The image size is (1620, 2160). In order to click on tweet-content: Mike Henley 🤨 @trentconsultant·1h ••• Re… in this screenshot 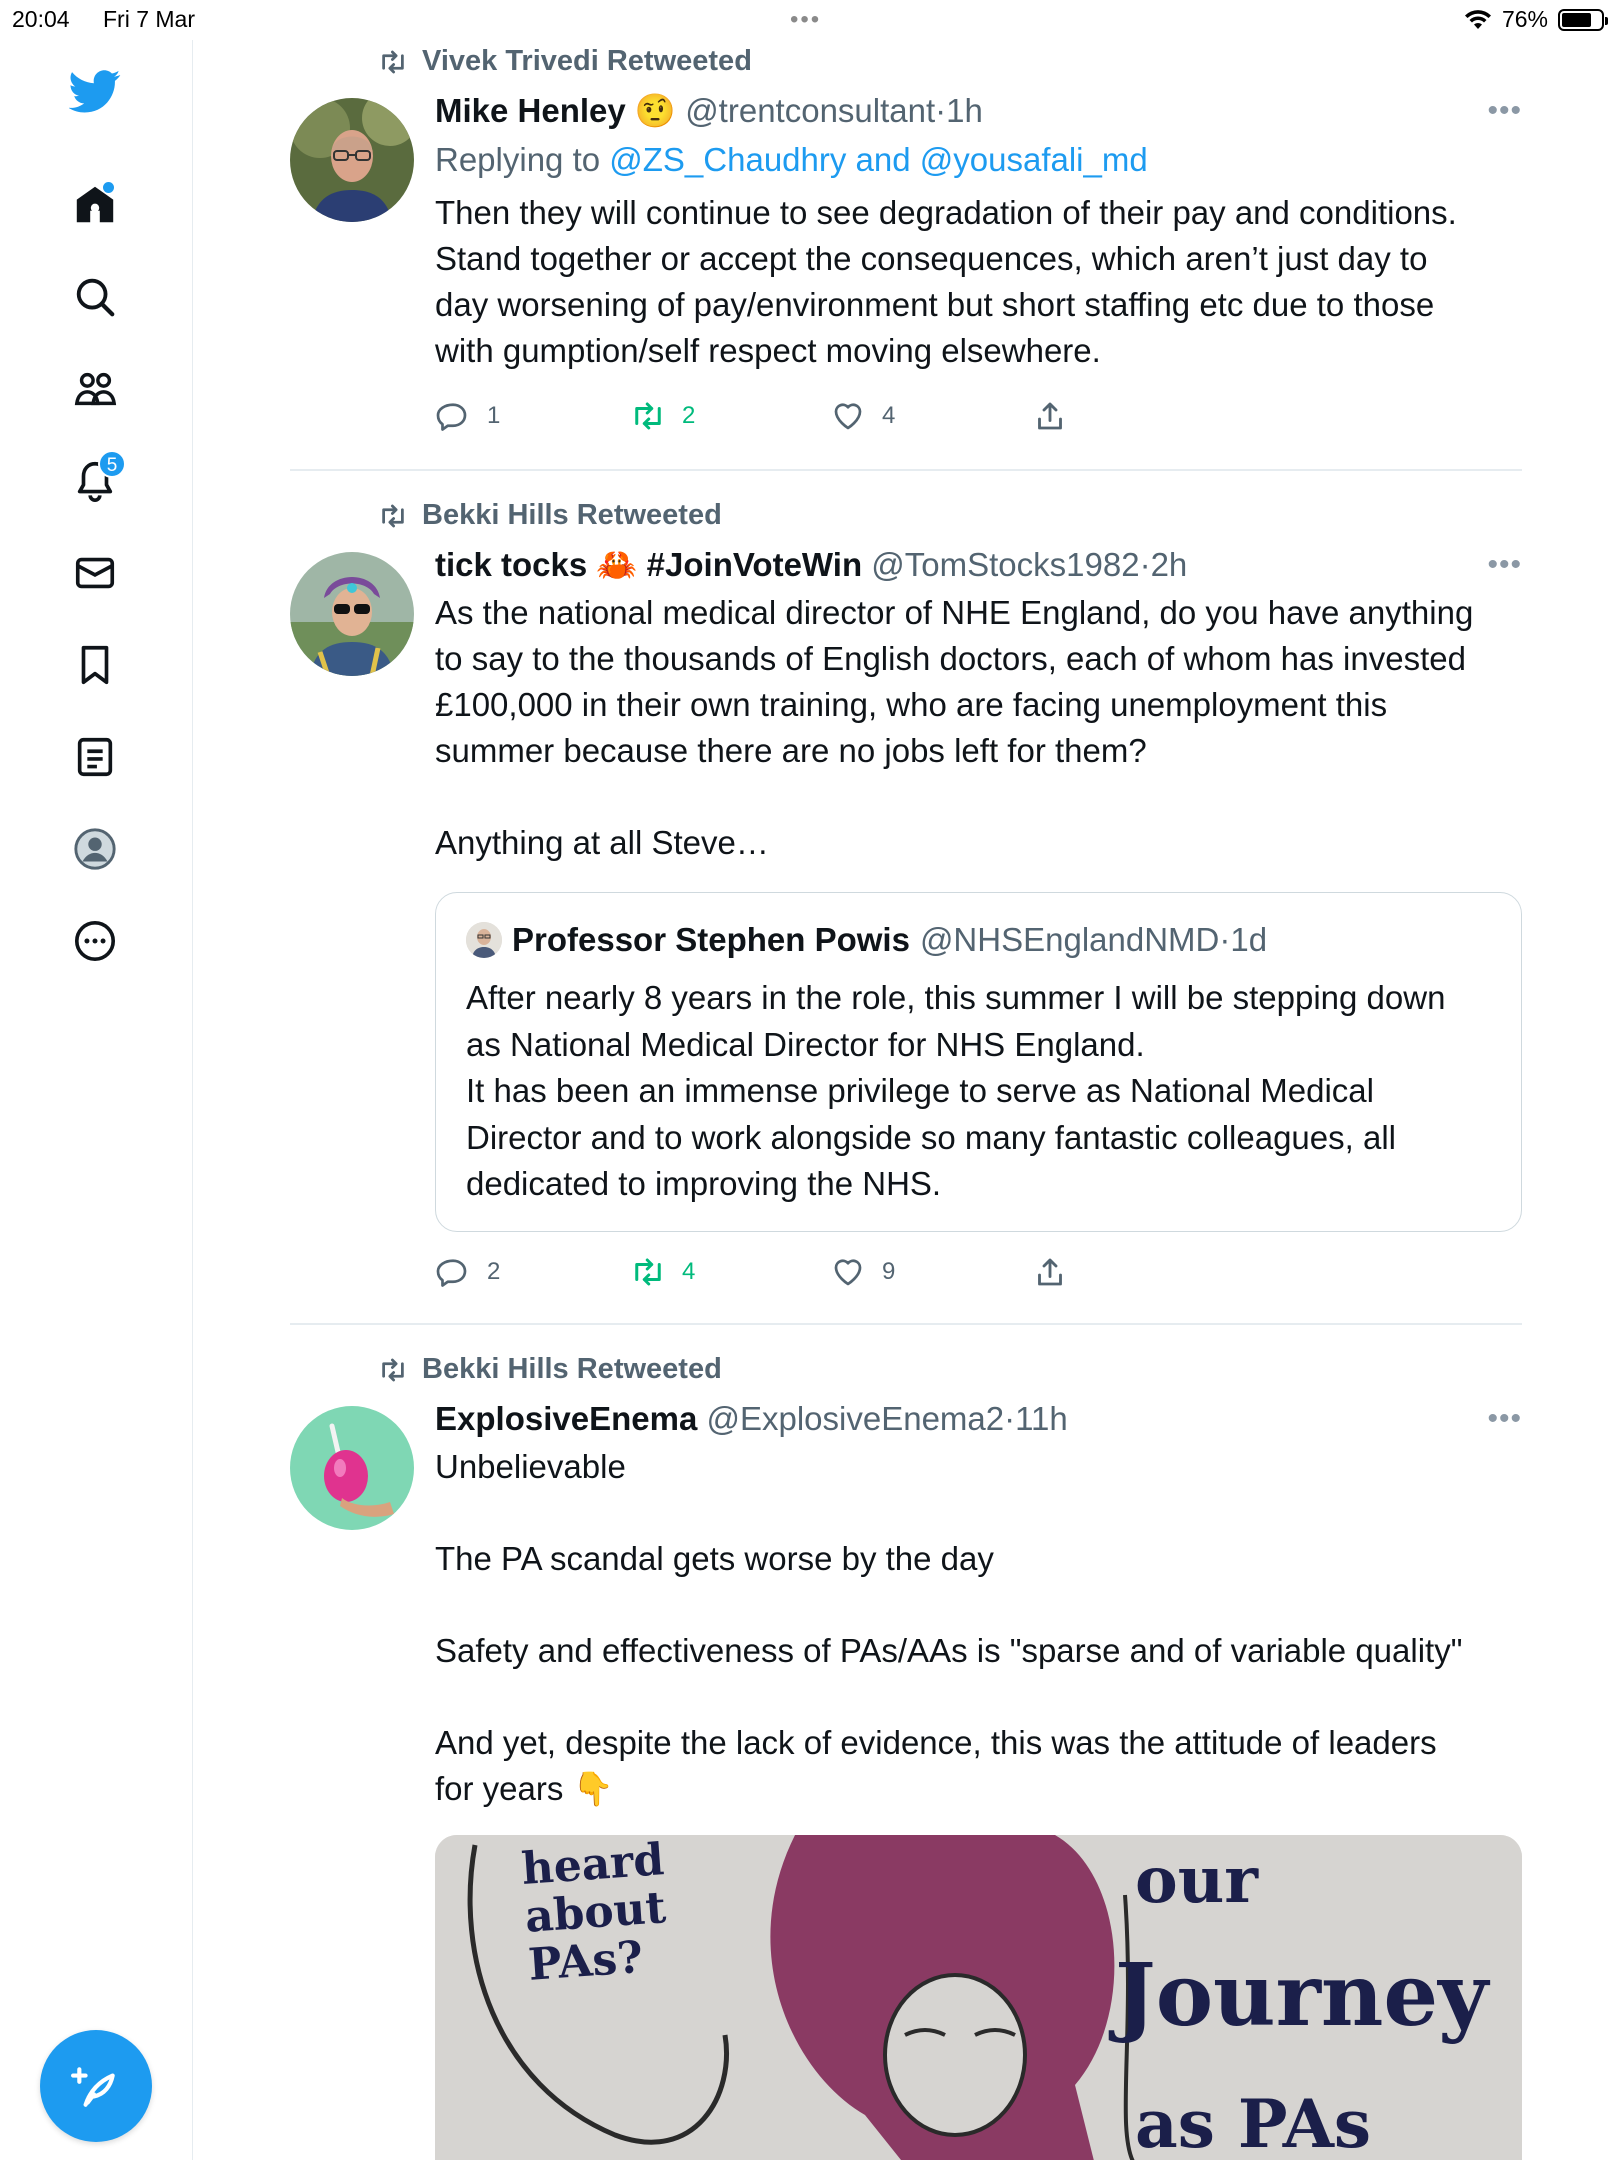, I will do `click(978, 232)`.